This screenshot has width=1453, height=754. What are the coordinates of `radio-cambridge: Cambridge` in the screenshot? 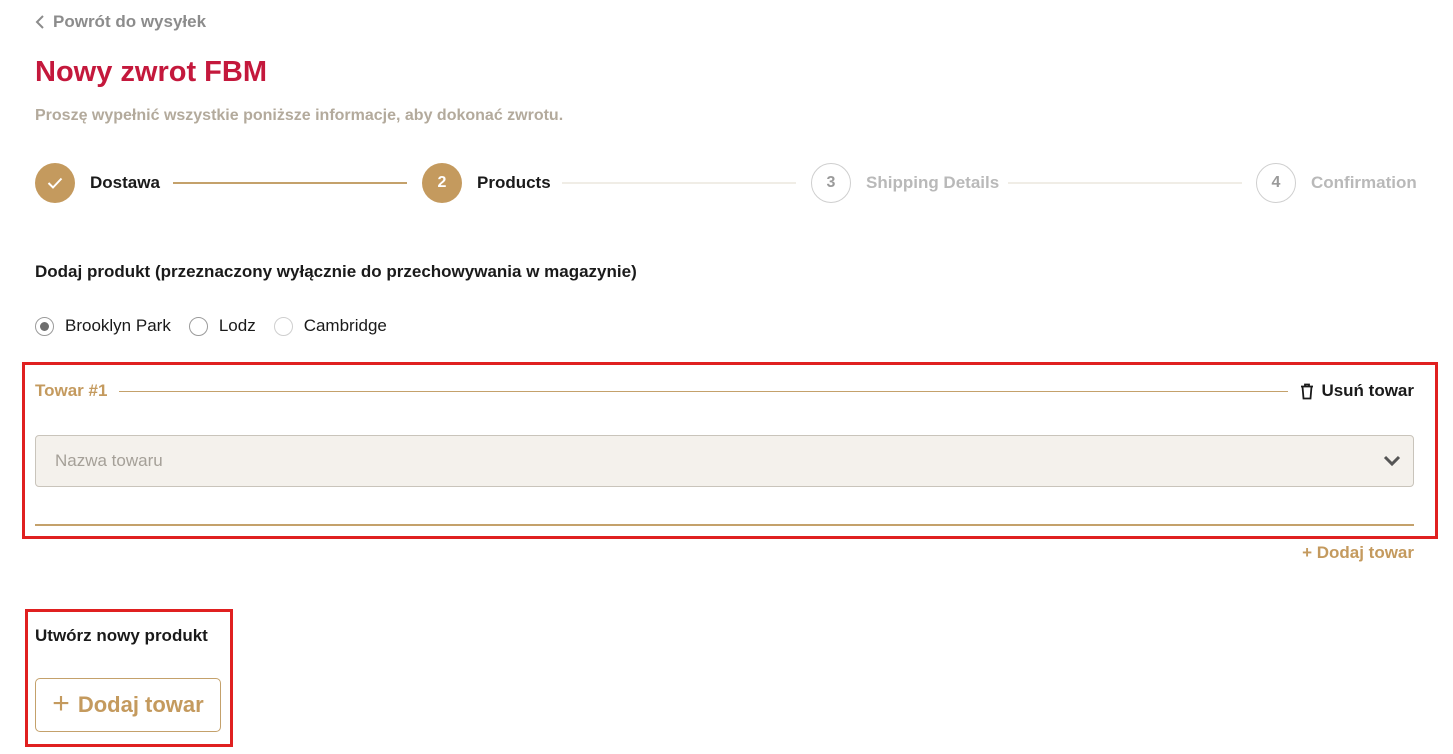 It's located at (330, 326).